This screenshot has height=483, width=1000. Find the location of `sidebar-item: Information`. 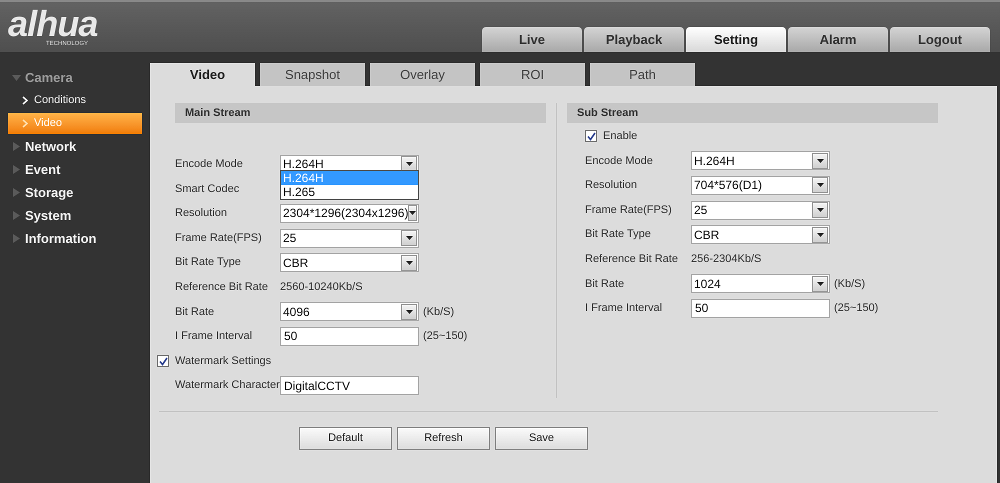

sidebar-item: Information is located at coordinates (75, 238).